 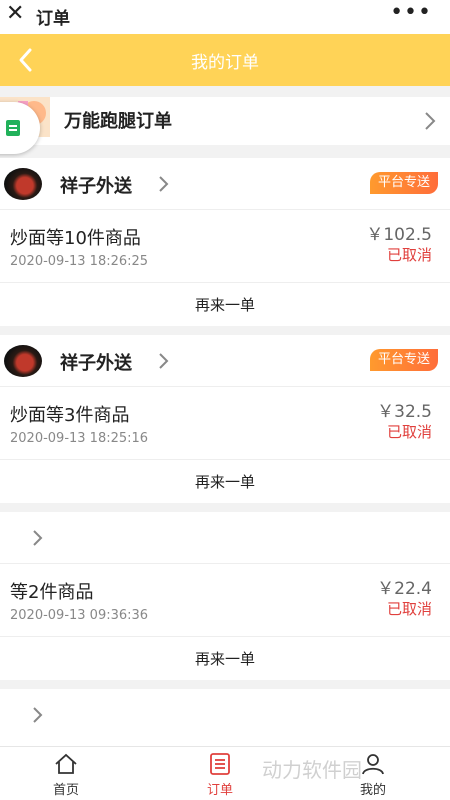 I want to click on order-time: 2020-09-13 09:36:36, so click(x=79, y=615).